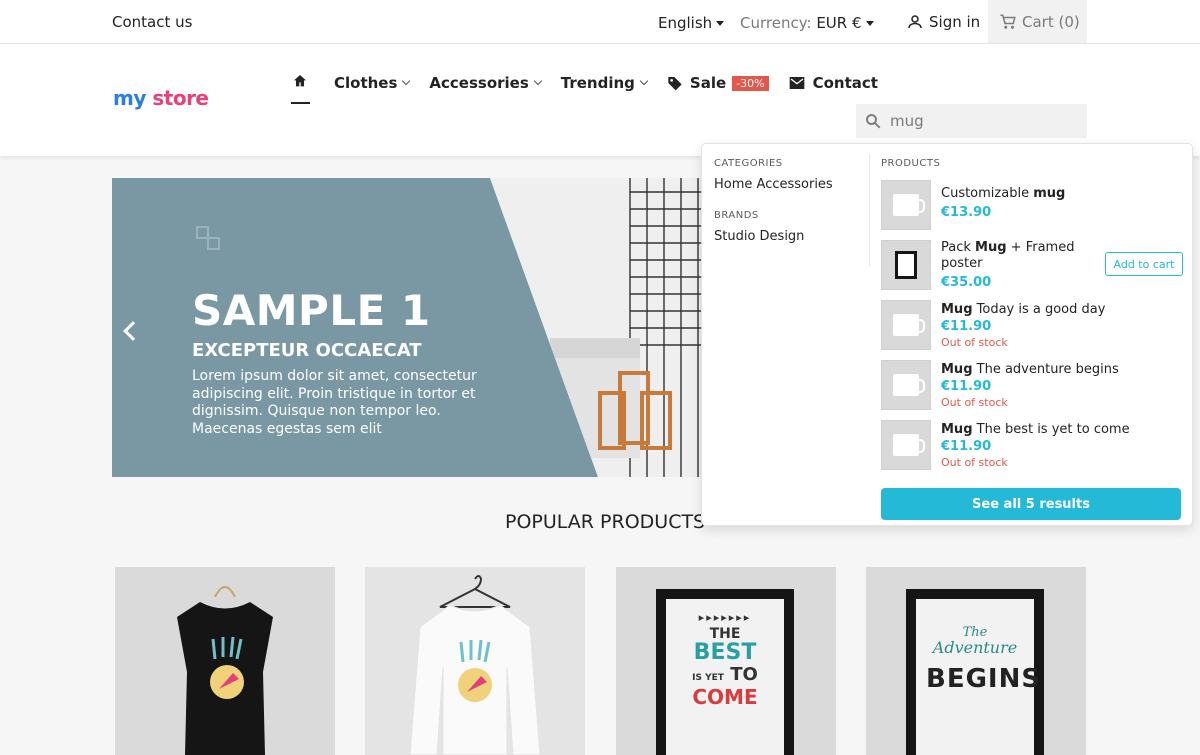 This screenshot has height=755, width=1200. Describe the element at coordinates (911, 163) in the screenshot. I see `products-heading: PRODUCTS` at that location.